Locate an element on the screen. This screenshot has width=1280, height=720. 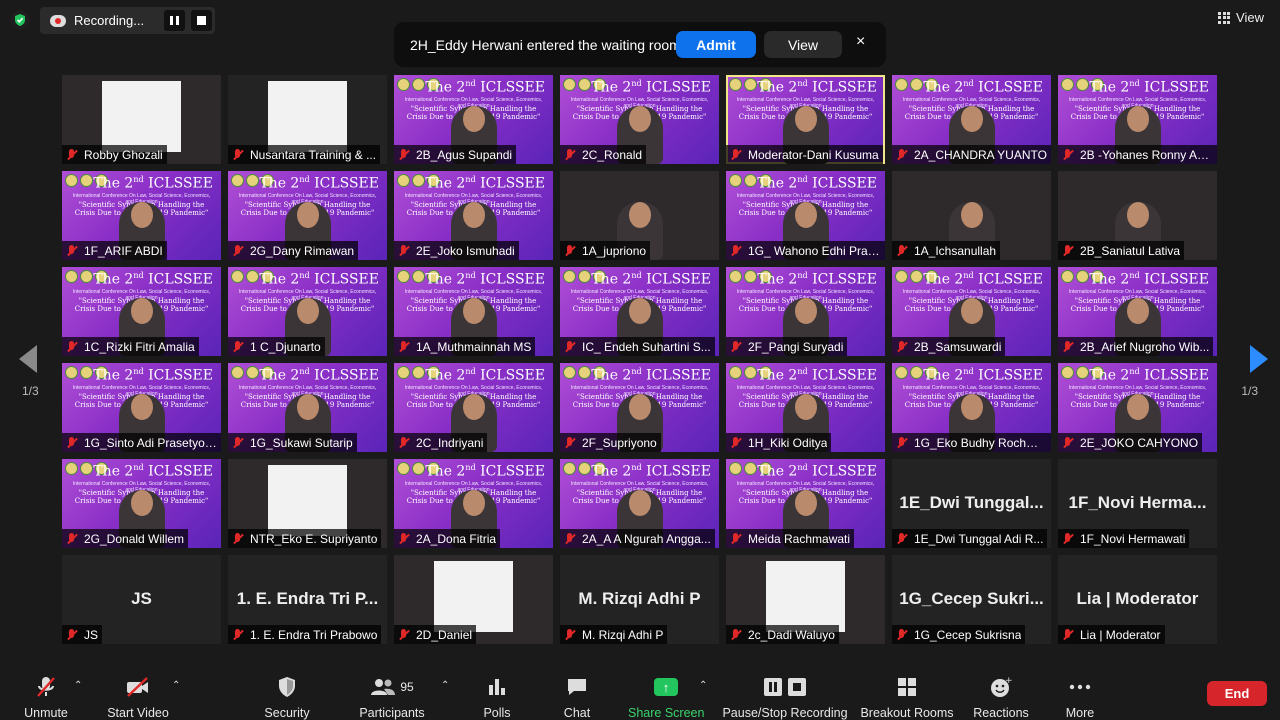
participant-name: 1F_ARIF ABDI is located at coordinates (123, 250).